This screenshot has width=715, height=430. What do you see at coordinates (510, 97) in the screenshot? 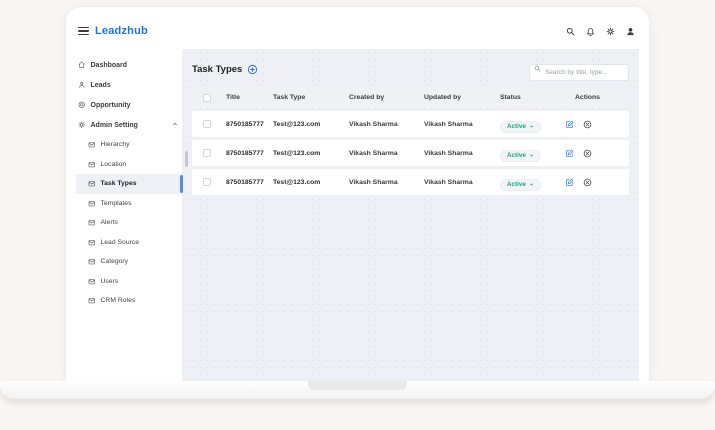
I see `column-header-status: Status` at bounding box center [510, 97].